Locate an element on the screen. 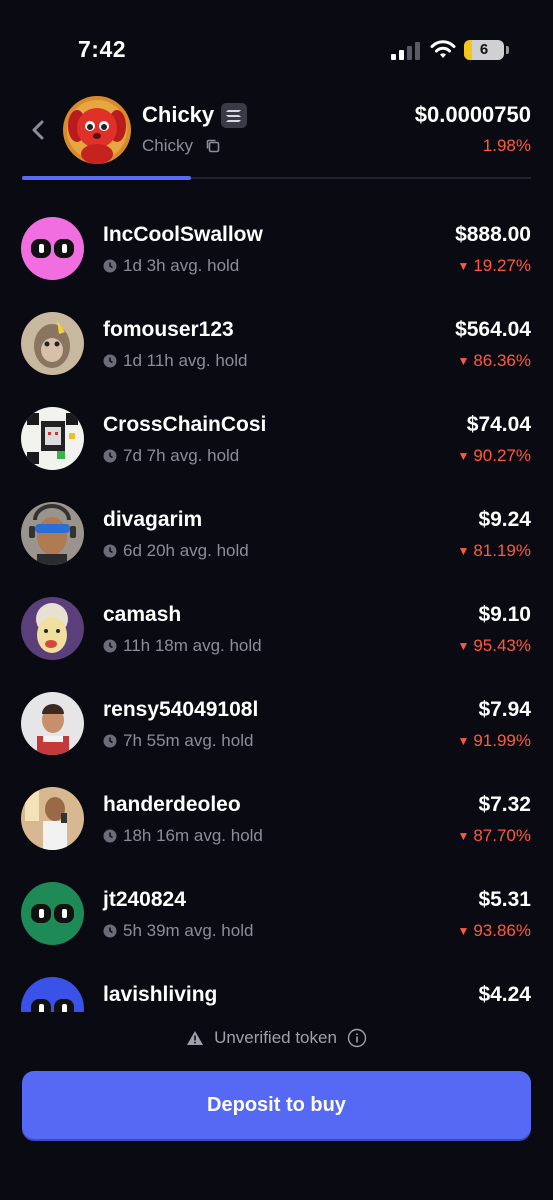 This screenshot has height=1200, width=553. username: rensy54049108l is located at coordinates (181, 709).